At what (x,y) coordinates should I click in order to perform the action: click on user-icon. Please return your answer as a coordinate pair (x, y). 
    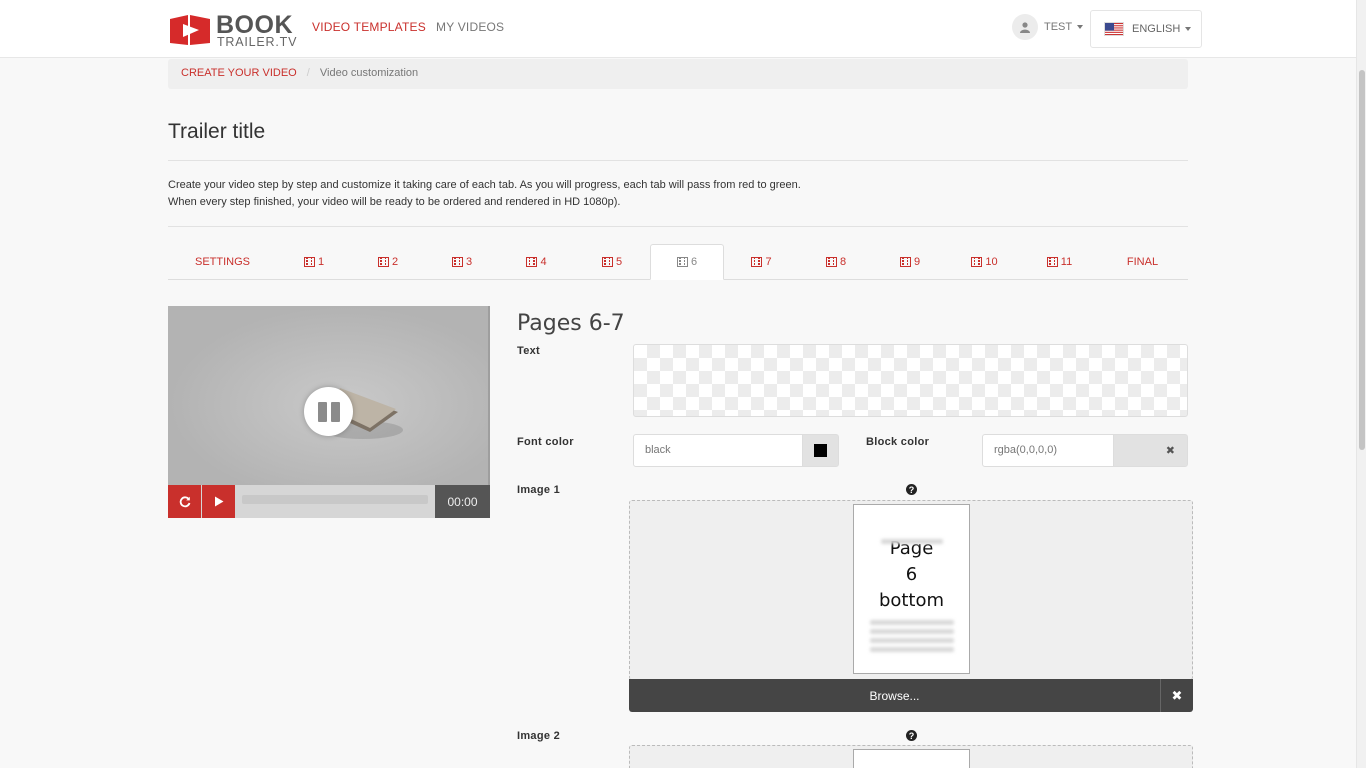
    Looking at the image, I should click on (1025, 27).